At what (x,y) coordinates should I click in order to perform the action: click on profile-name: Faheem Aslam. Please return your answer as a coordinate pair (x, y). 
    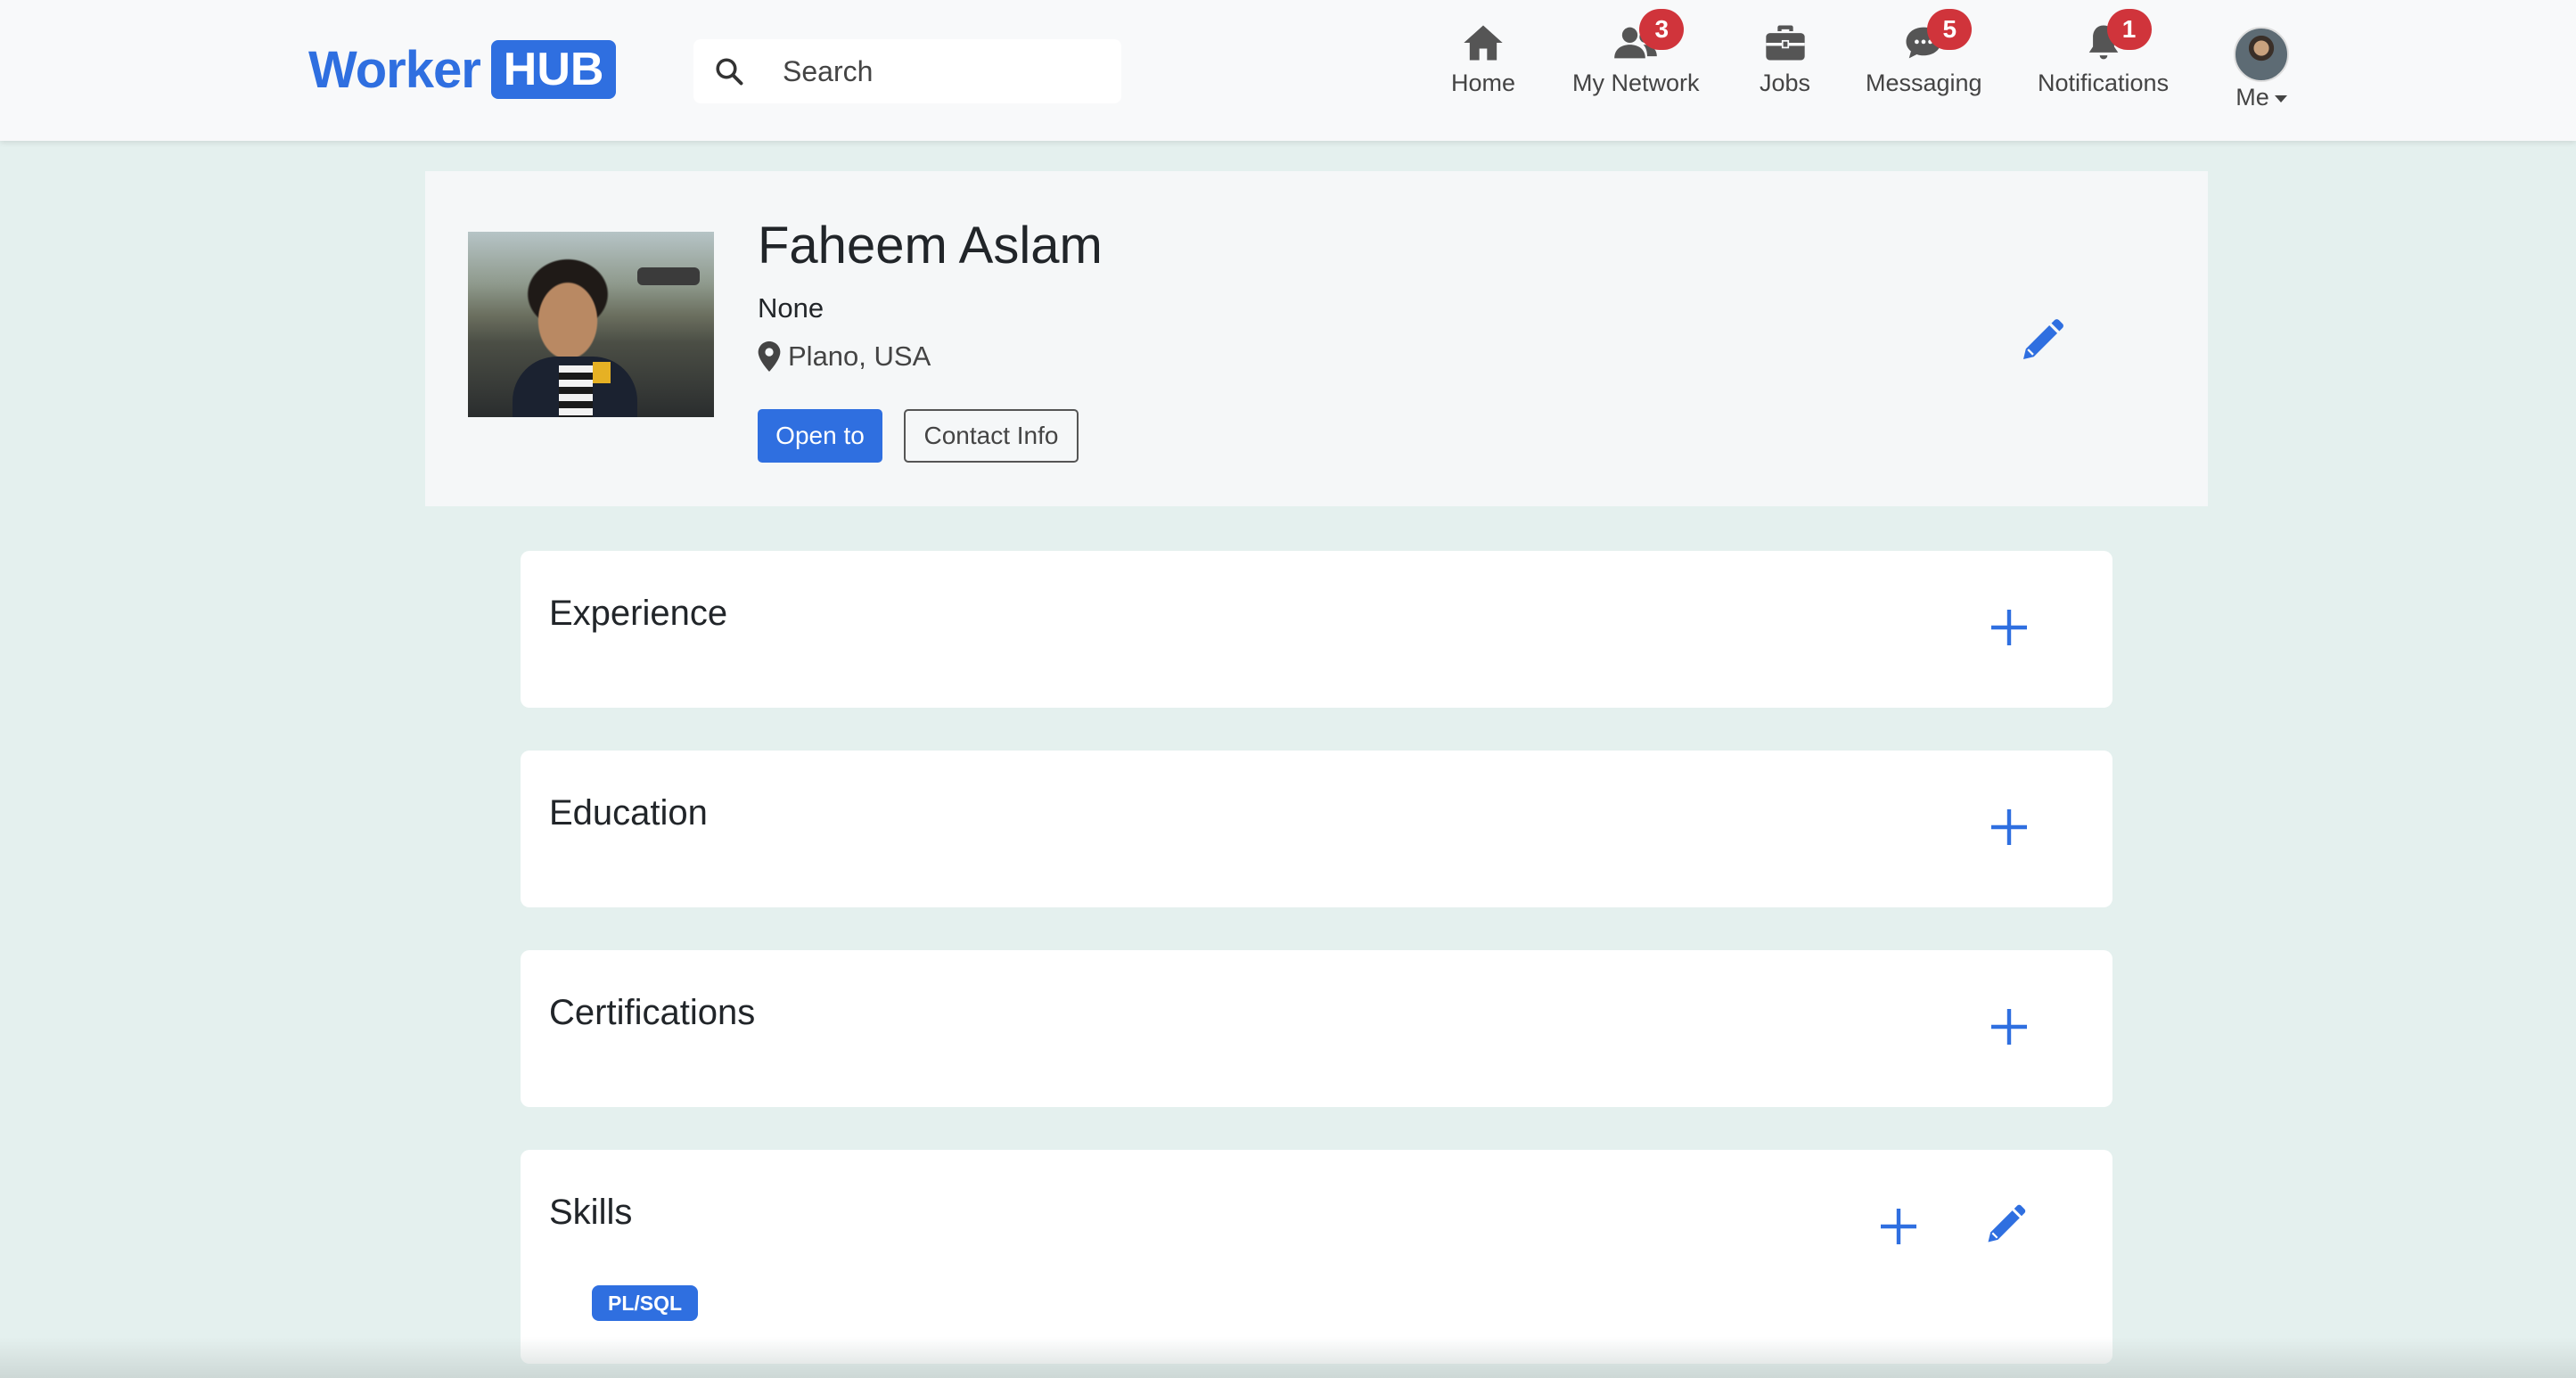
    Looking at the image, I should click on (931, 246).